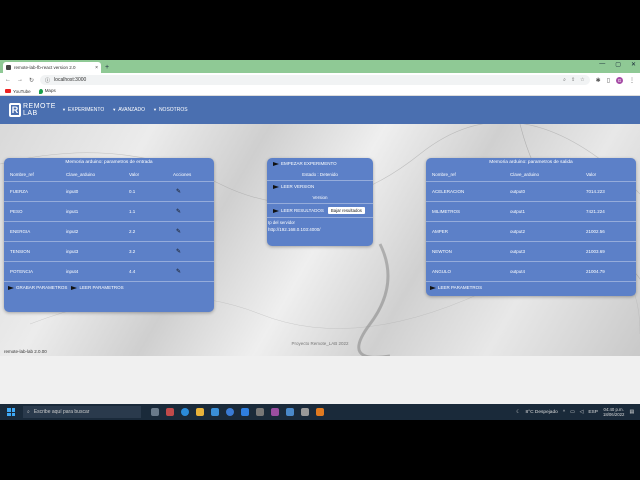 Image resolution: width=640 pixels, height=480 pixels. Describe the element at coordinates (132, 271) in the screenshot. I see `cell-value: 4.4` at that location.